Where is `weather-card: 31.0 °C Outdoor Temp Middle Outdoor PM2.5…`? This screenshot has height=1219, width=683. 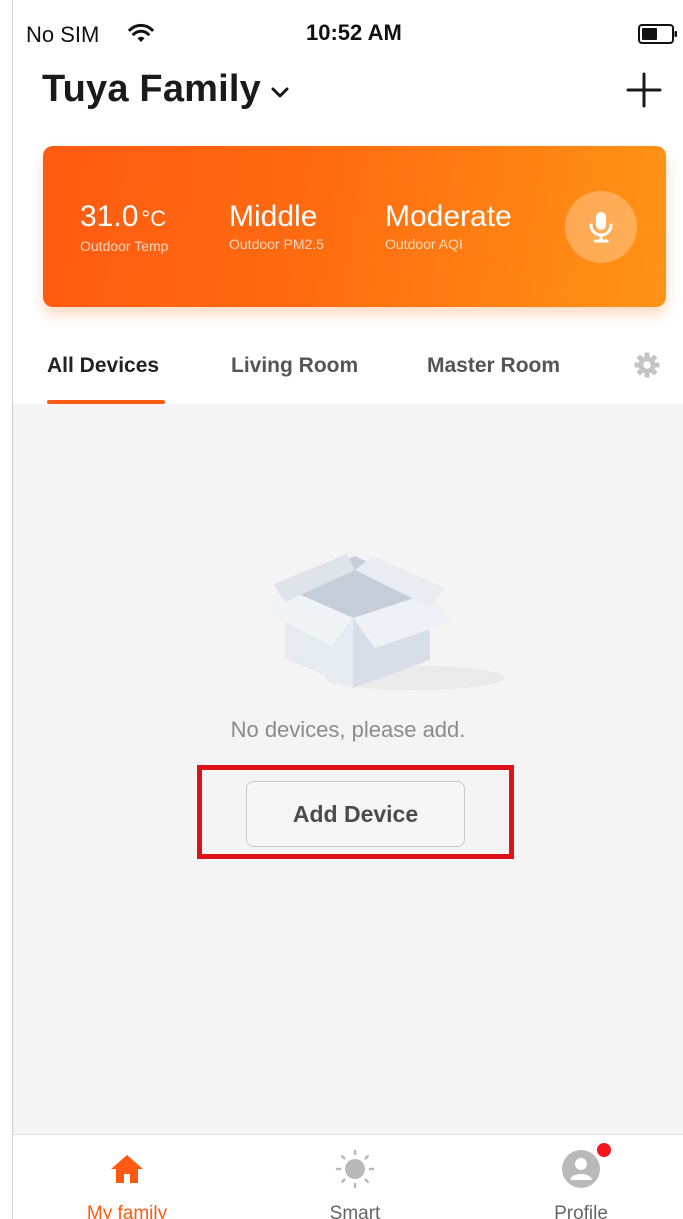 weather-card: 31.0 °C Outdoor Temp Middle Outdoor PM2.5… is located at coordinates (354, 226).